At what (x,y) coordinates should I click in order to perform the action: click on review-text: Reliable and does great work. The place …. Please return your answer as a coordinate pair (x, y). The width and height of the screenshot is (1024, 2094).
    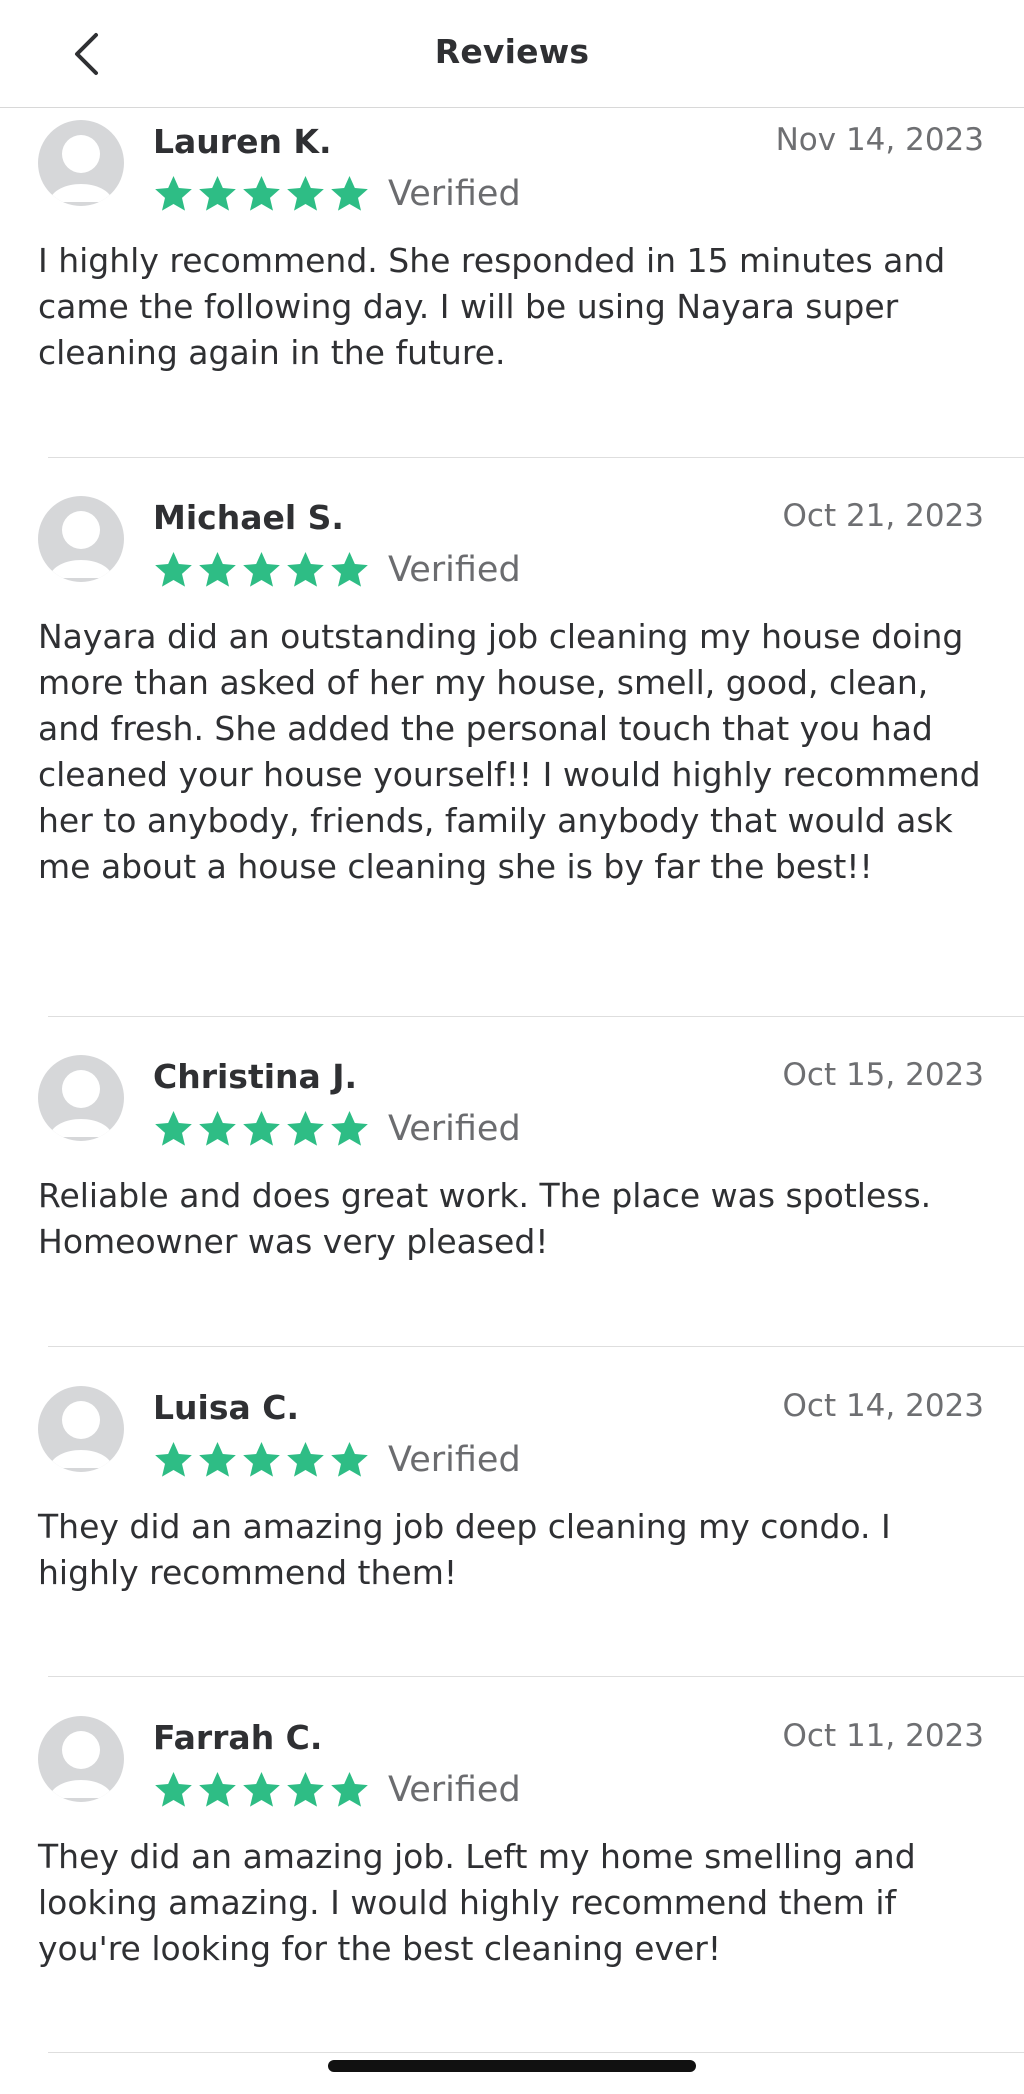
    Looking at the image, I should click on (485, 1218).